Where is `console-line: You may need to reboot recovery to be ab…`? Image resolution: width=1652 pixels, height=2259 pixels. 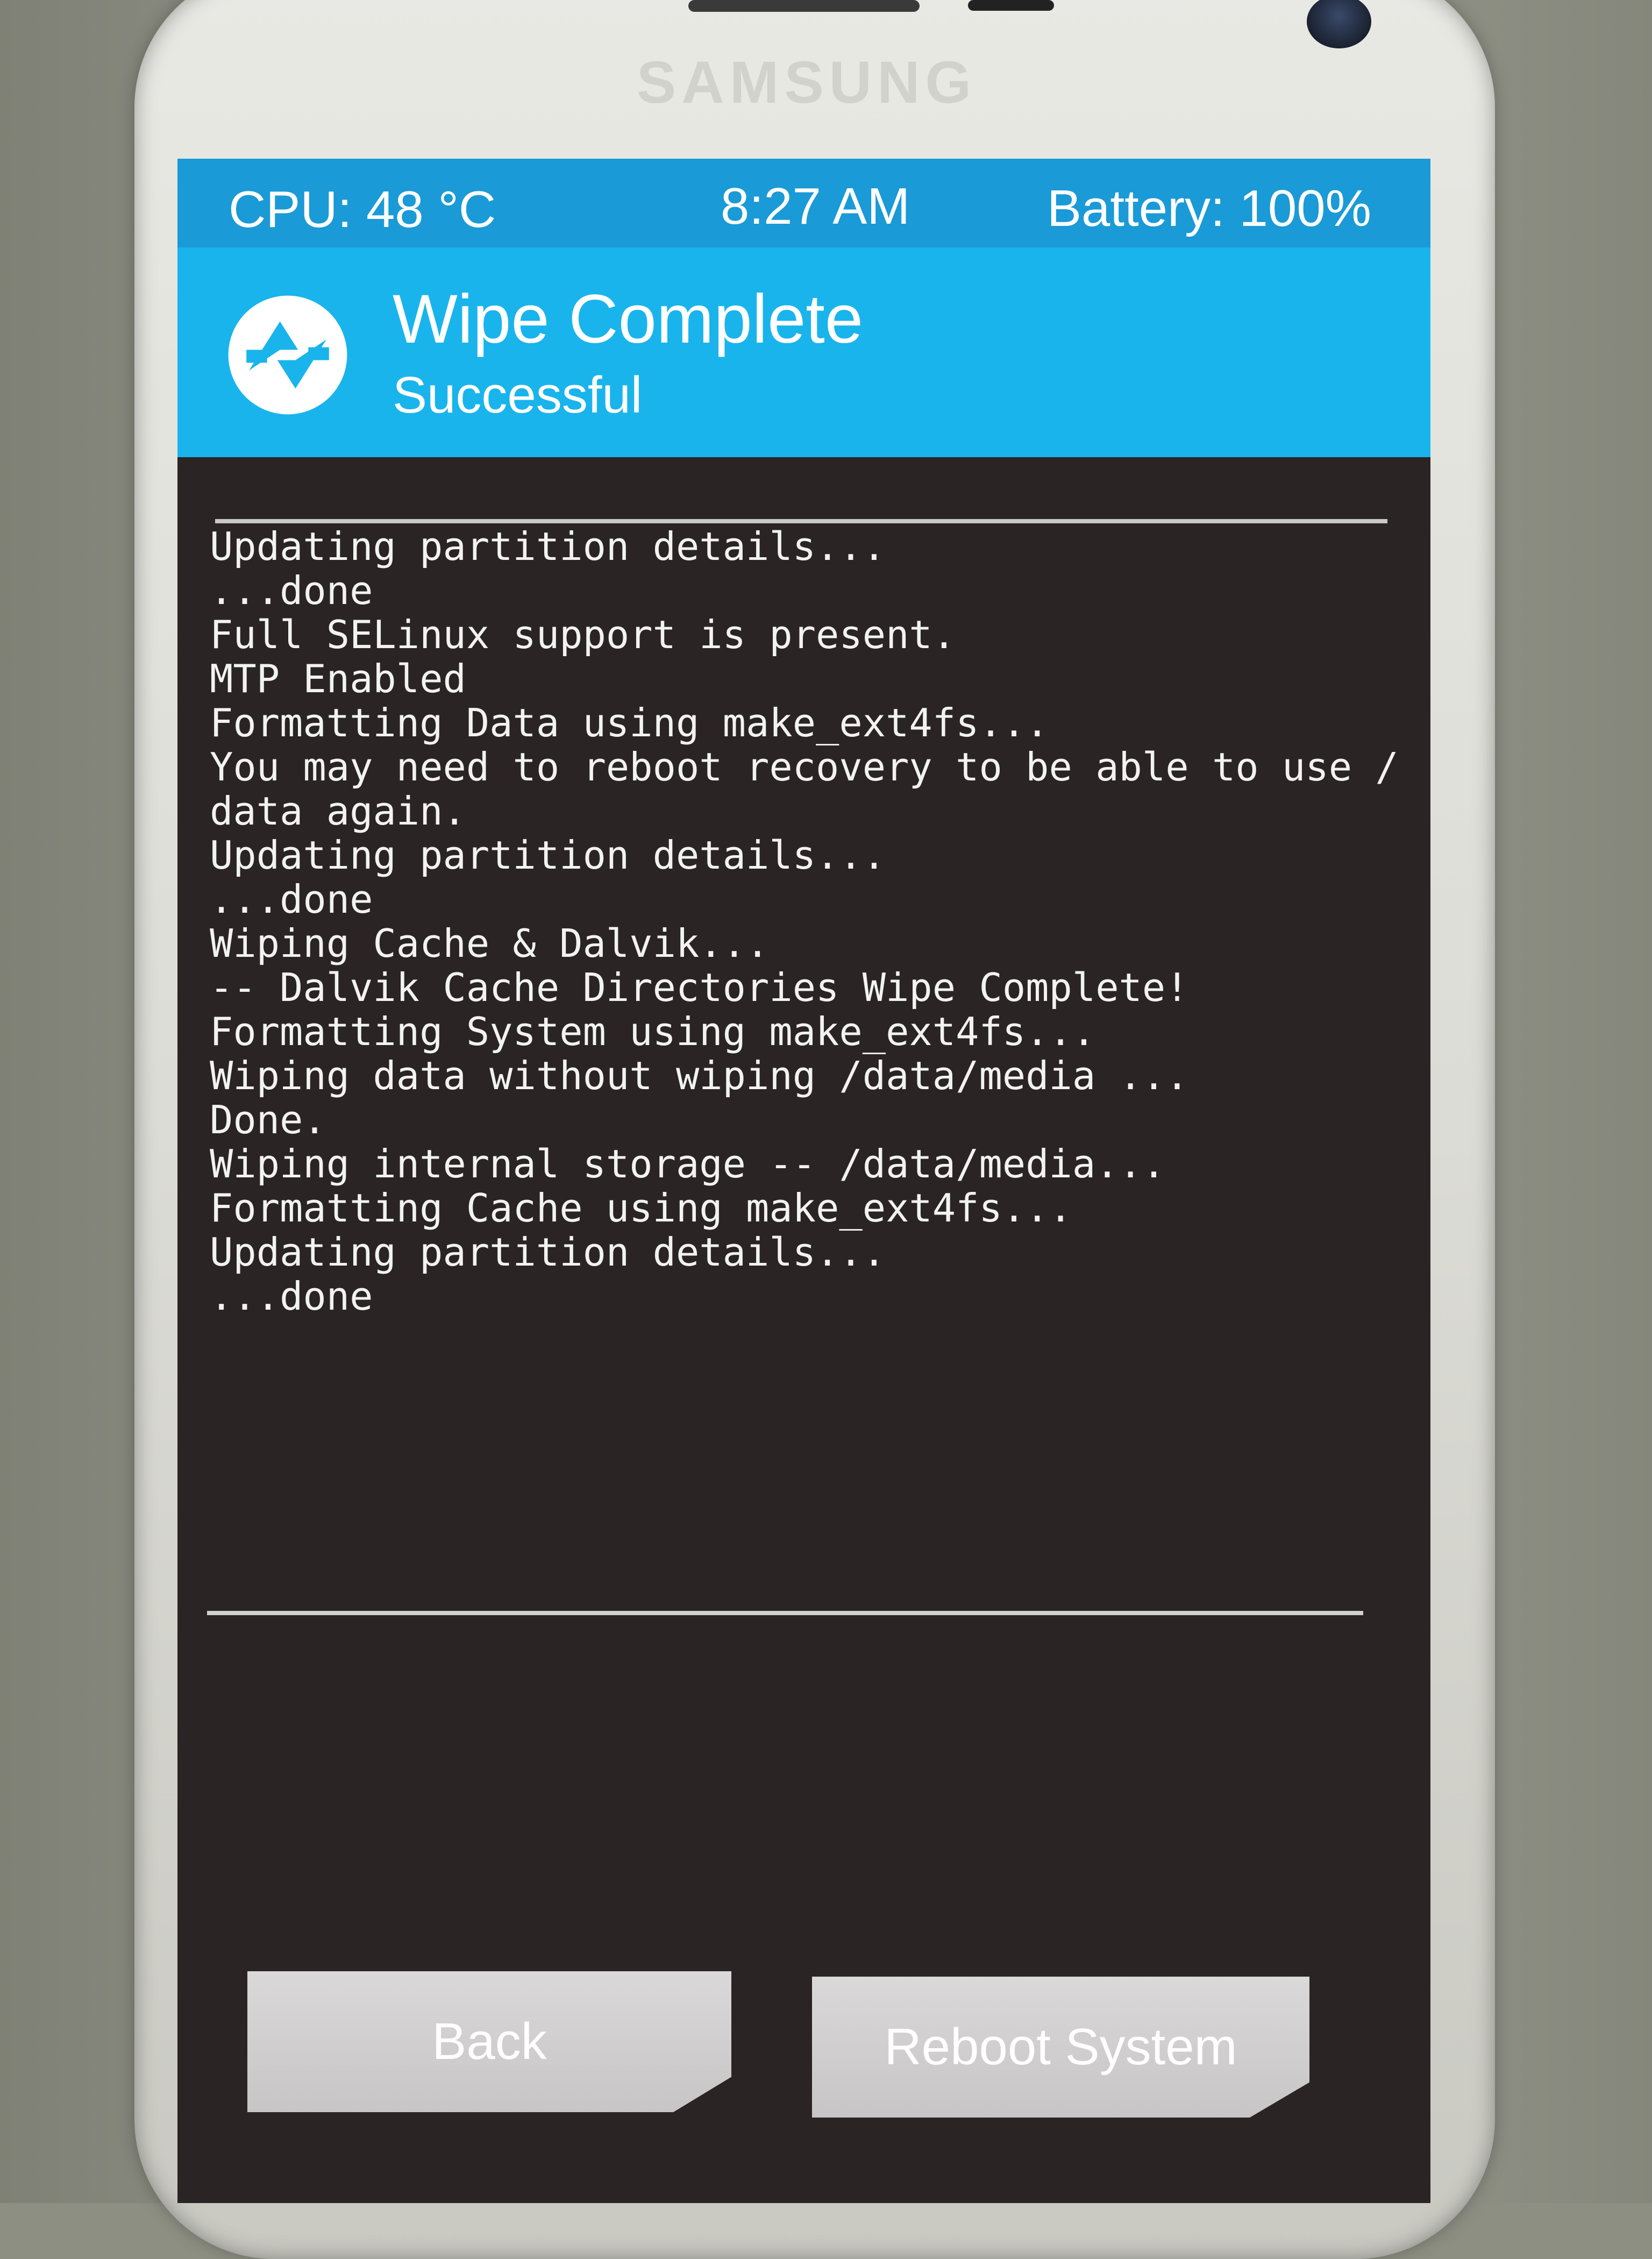 console-line: You may need to reboot recovery to be ab… is located at coordinates (804, 767).